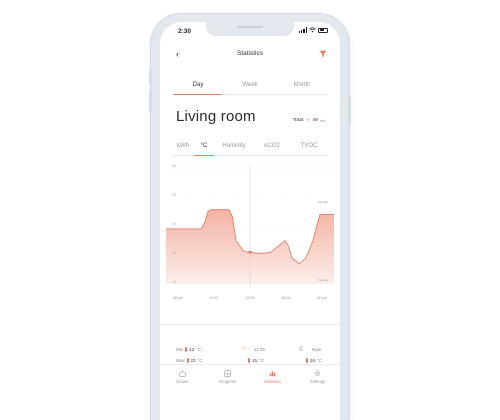 Image resolution: width=500 pixels, height=420 pixels. I want to click on summary-max: Max 23 °C, so click(189, 360).